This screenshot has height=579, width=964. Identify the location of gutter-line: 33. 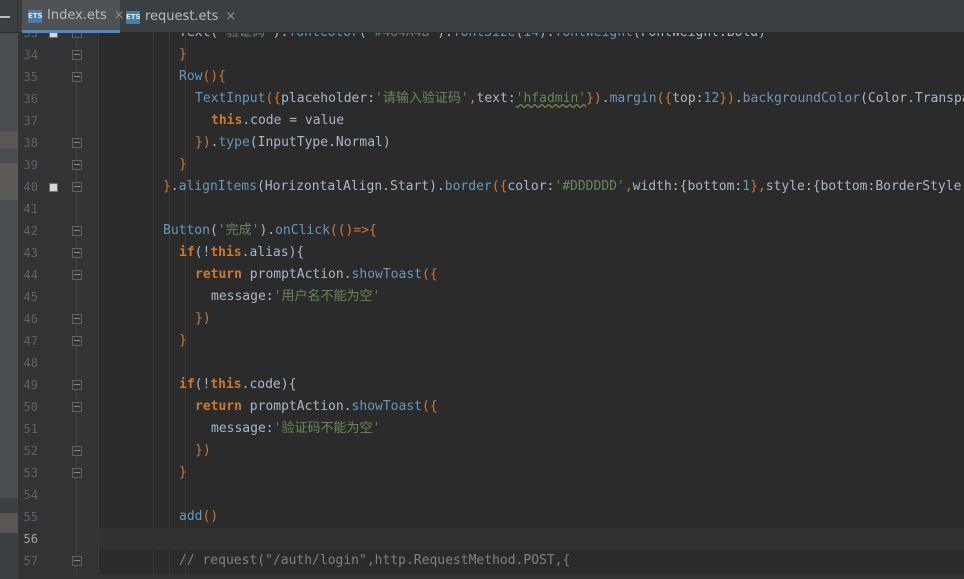
(58, 38).